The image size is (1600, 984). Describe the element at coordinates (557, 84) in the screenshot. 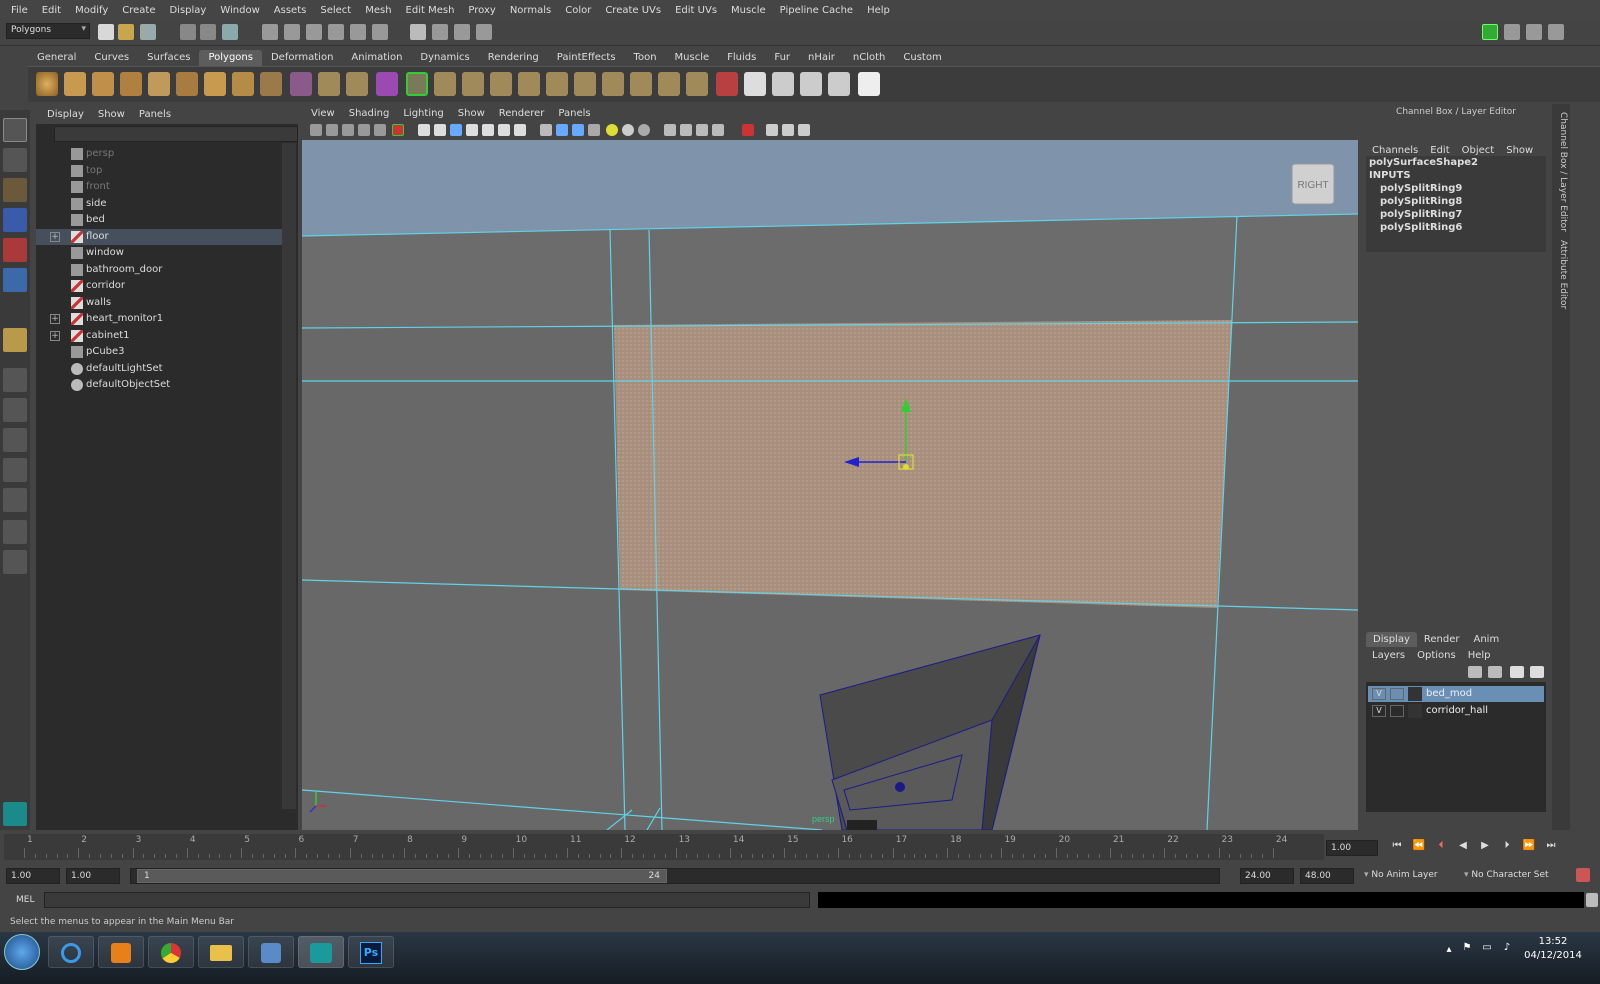

I see `split-polygon-icon` at that location.